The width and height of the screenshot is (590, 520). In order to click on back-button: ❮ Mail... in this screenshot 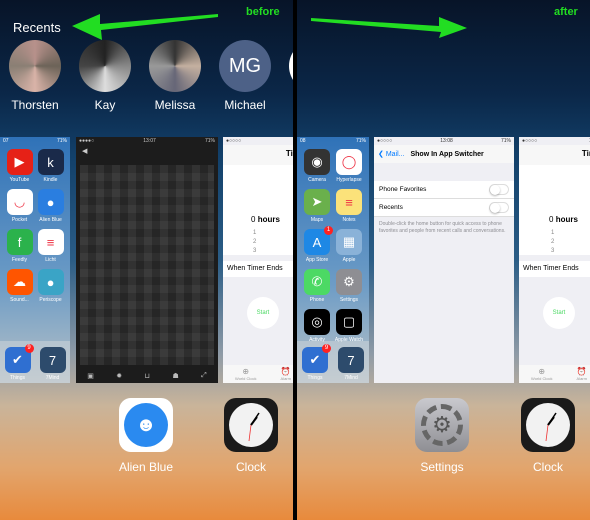, I will do `click(391, 154)`.